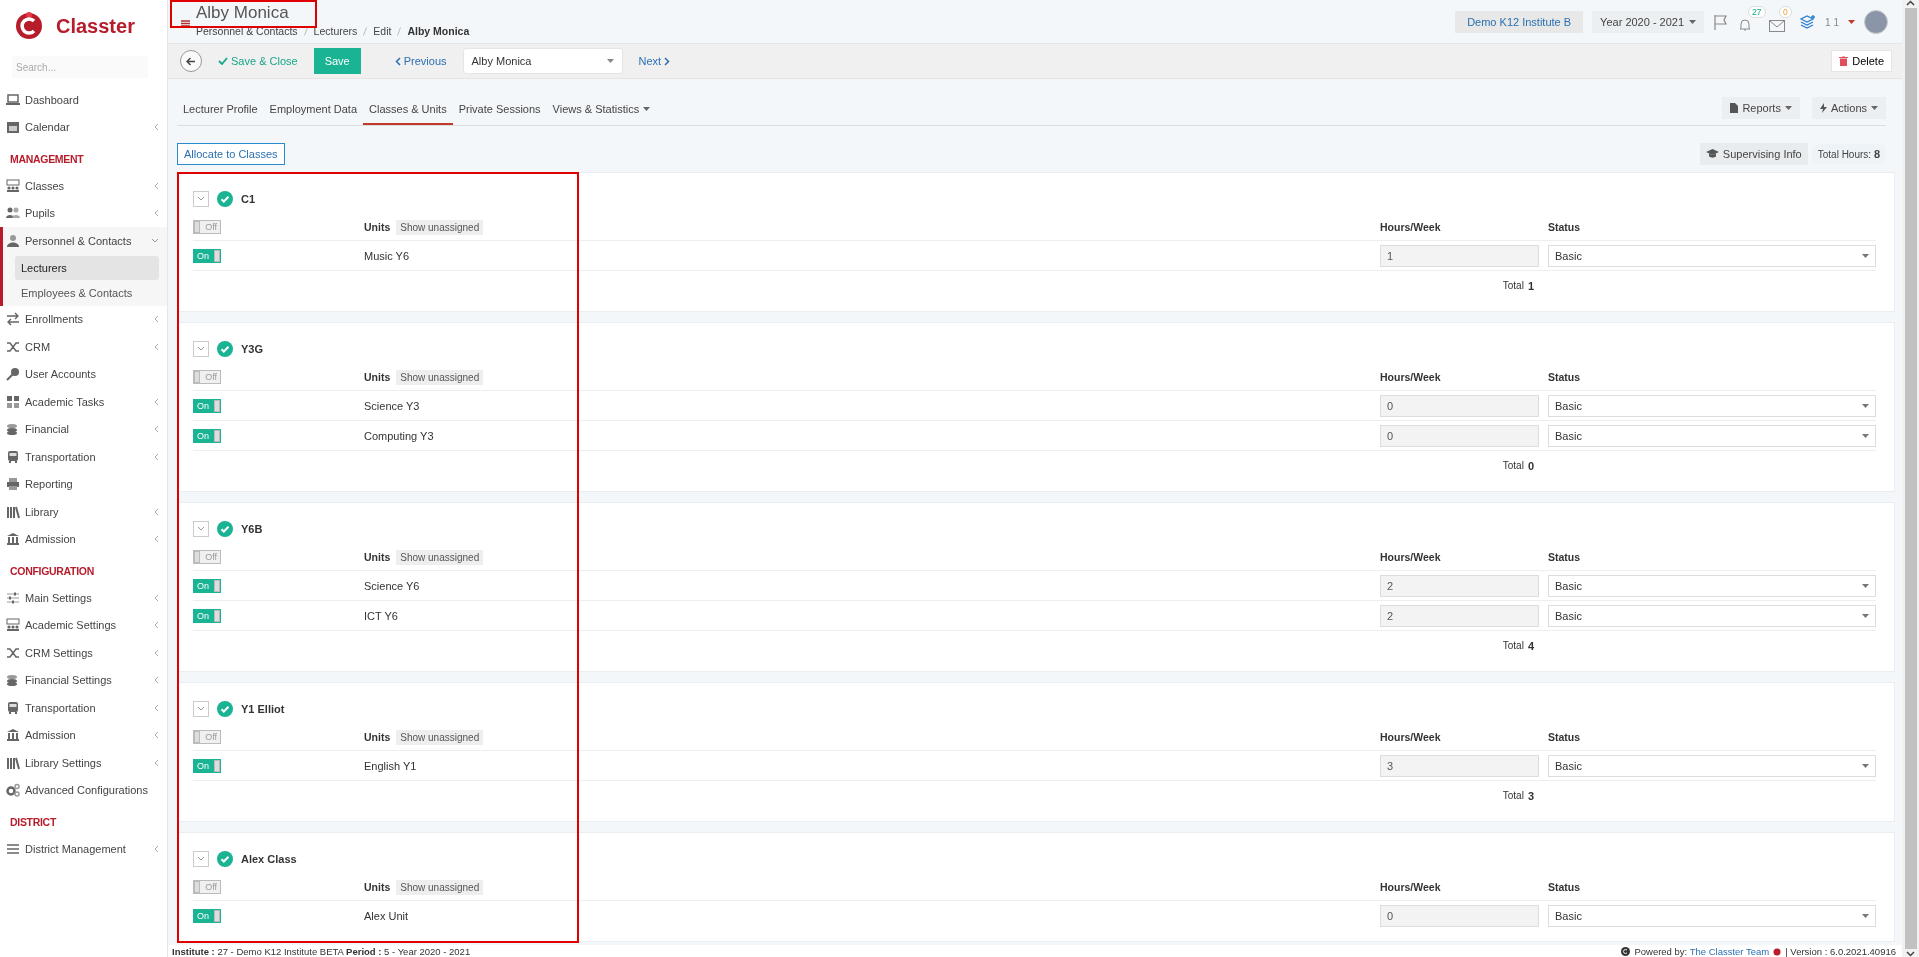 Image resolution: width=1919 pixels, height=957 pixels. What do you see at coordinates (83, 402) in the screenshot?
I see `nav-item: Academic Tasks` at bounding box center [83, 402].